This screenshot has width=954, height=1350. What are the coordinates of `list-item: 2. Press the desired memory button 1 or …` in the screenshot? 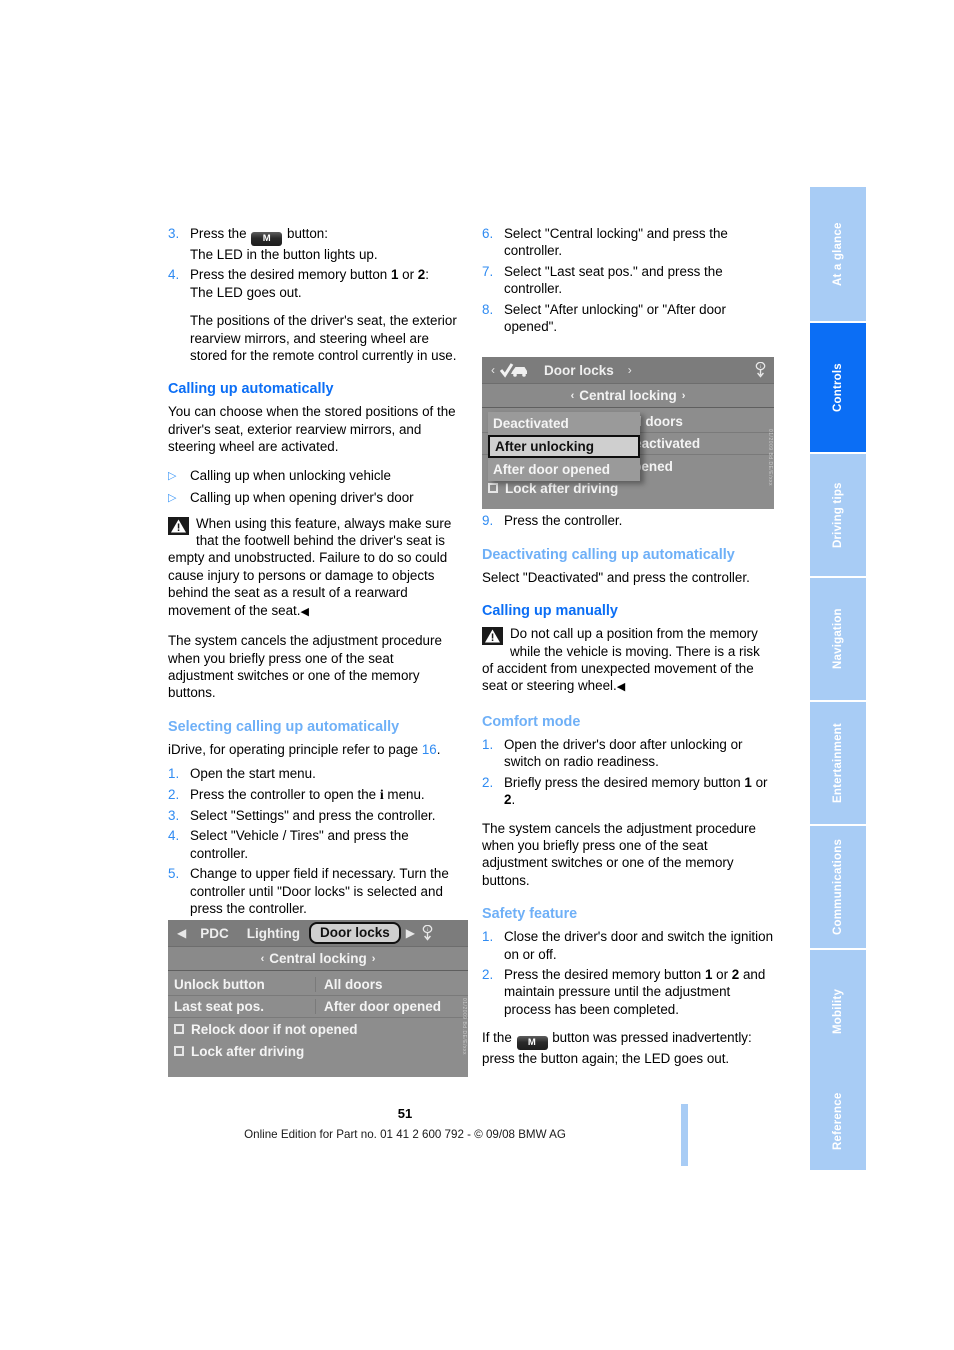 It's located at (628, 992).